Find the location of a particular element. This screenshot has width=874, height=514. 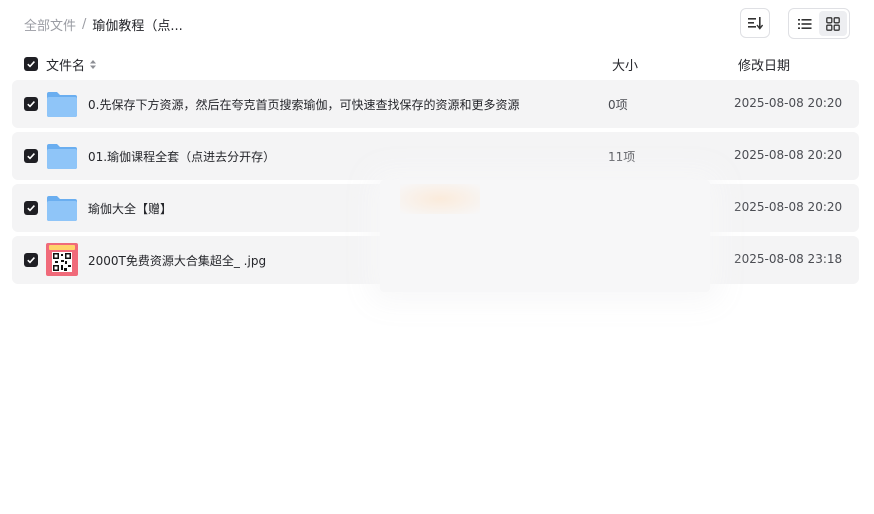

grid-view-icon is located at coordinates (833, 23).